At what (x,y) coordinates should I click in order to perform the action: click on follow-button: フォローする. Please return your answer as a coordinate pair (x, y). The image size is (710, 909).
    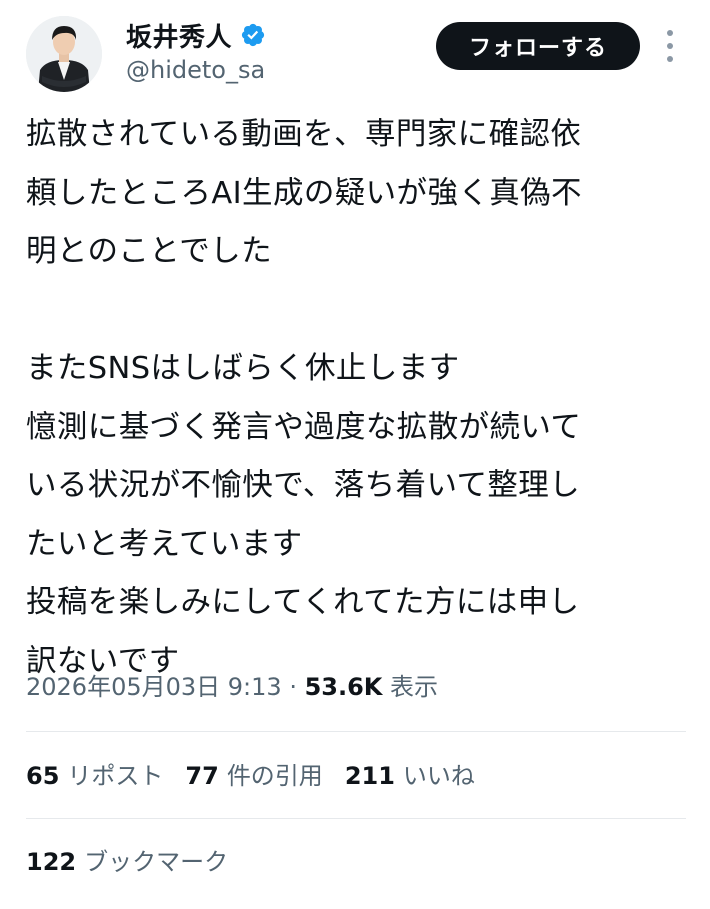
    Looking at the image, I should click on (538, 46).